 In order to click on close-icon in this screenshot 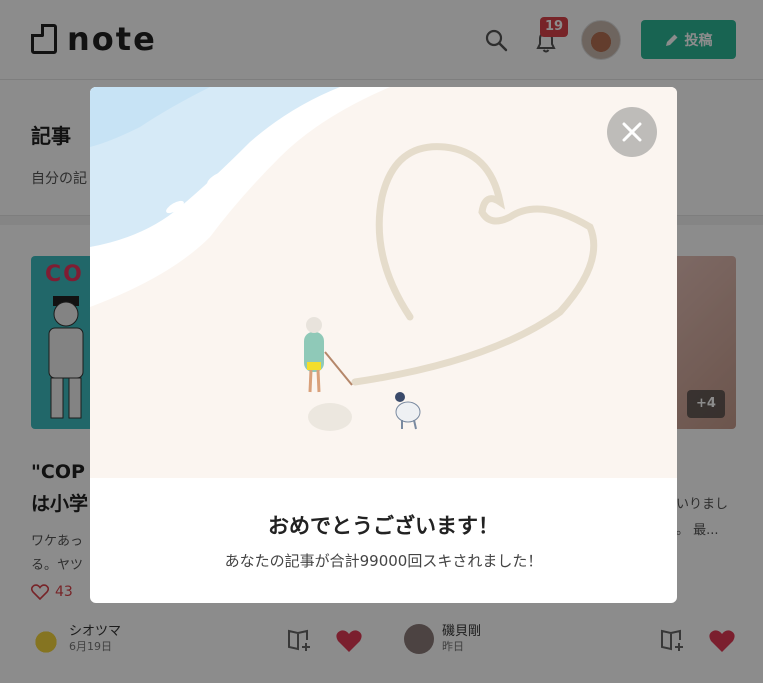, I will do `click(632, 132)`.